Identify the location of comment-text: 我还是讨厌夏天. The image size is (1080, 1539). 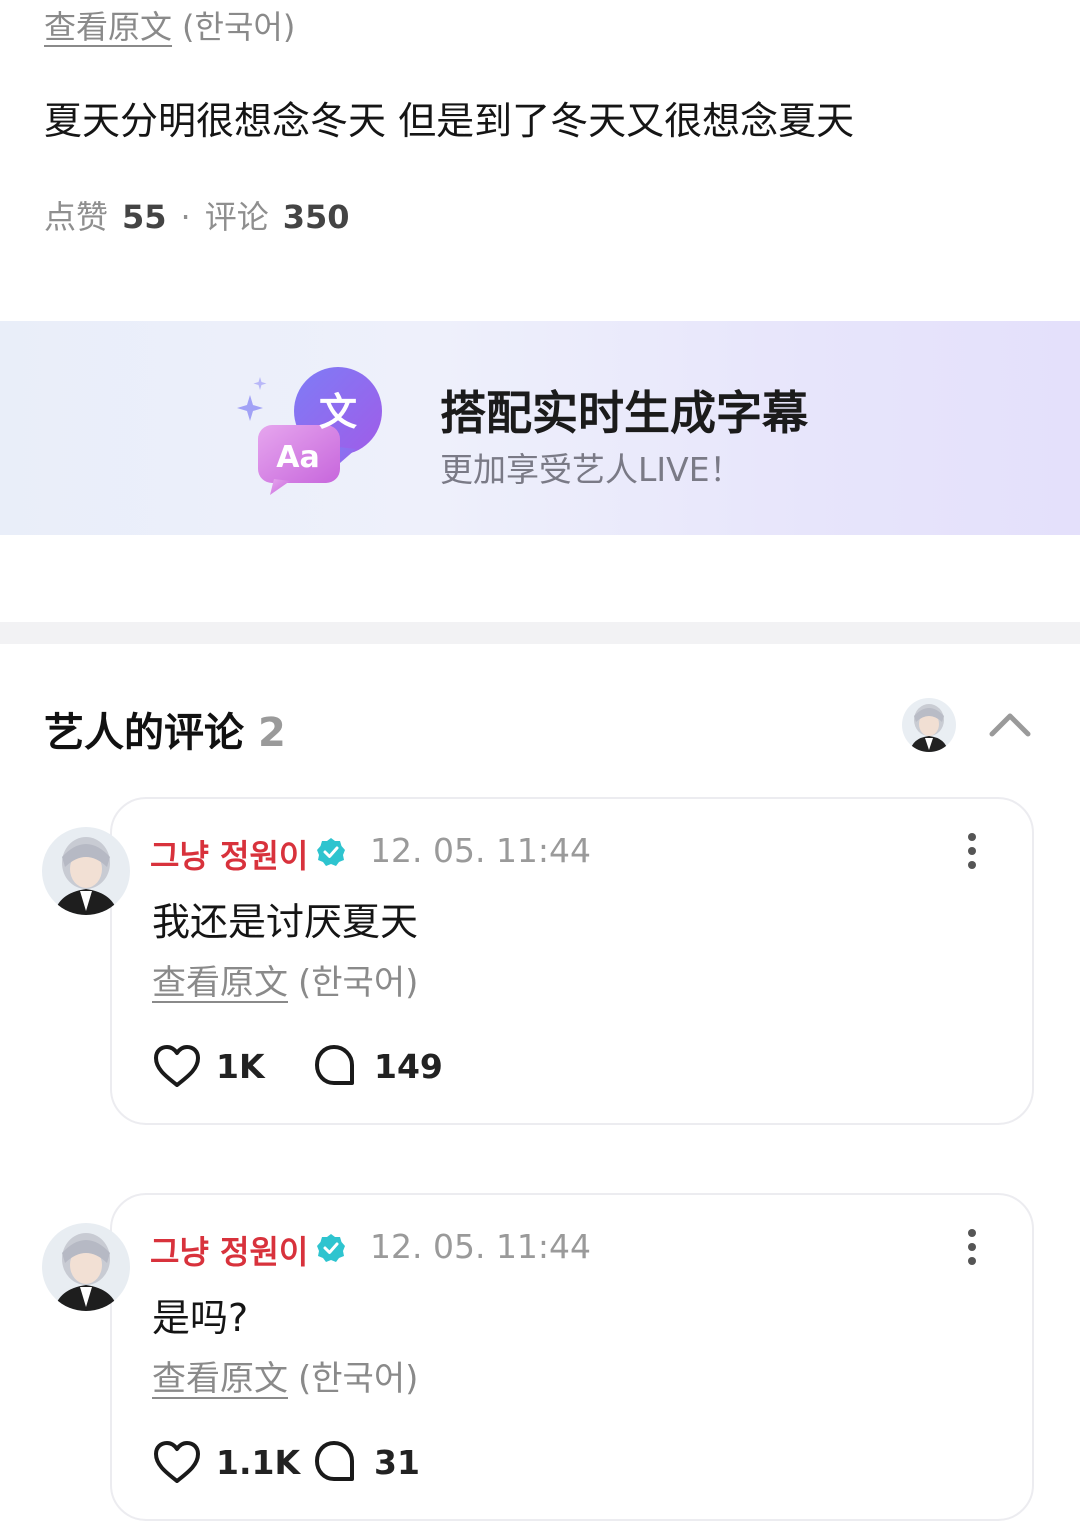
(285, 922).